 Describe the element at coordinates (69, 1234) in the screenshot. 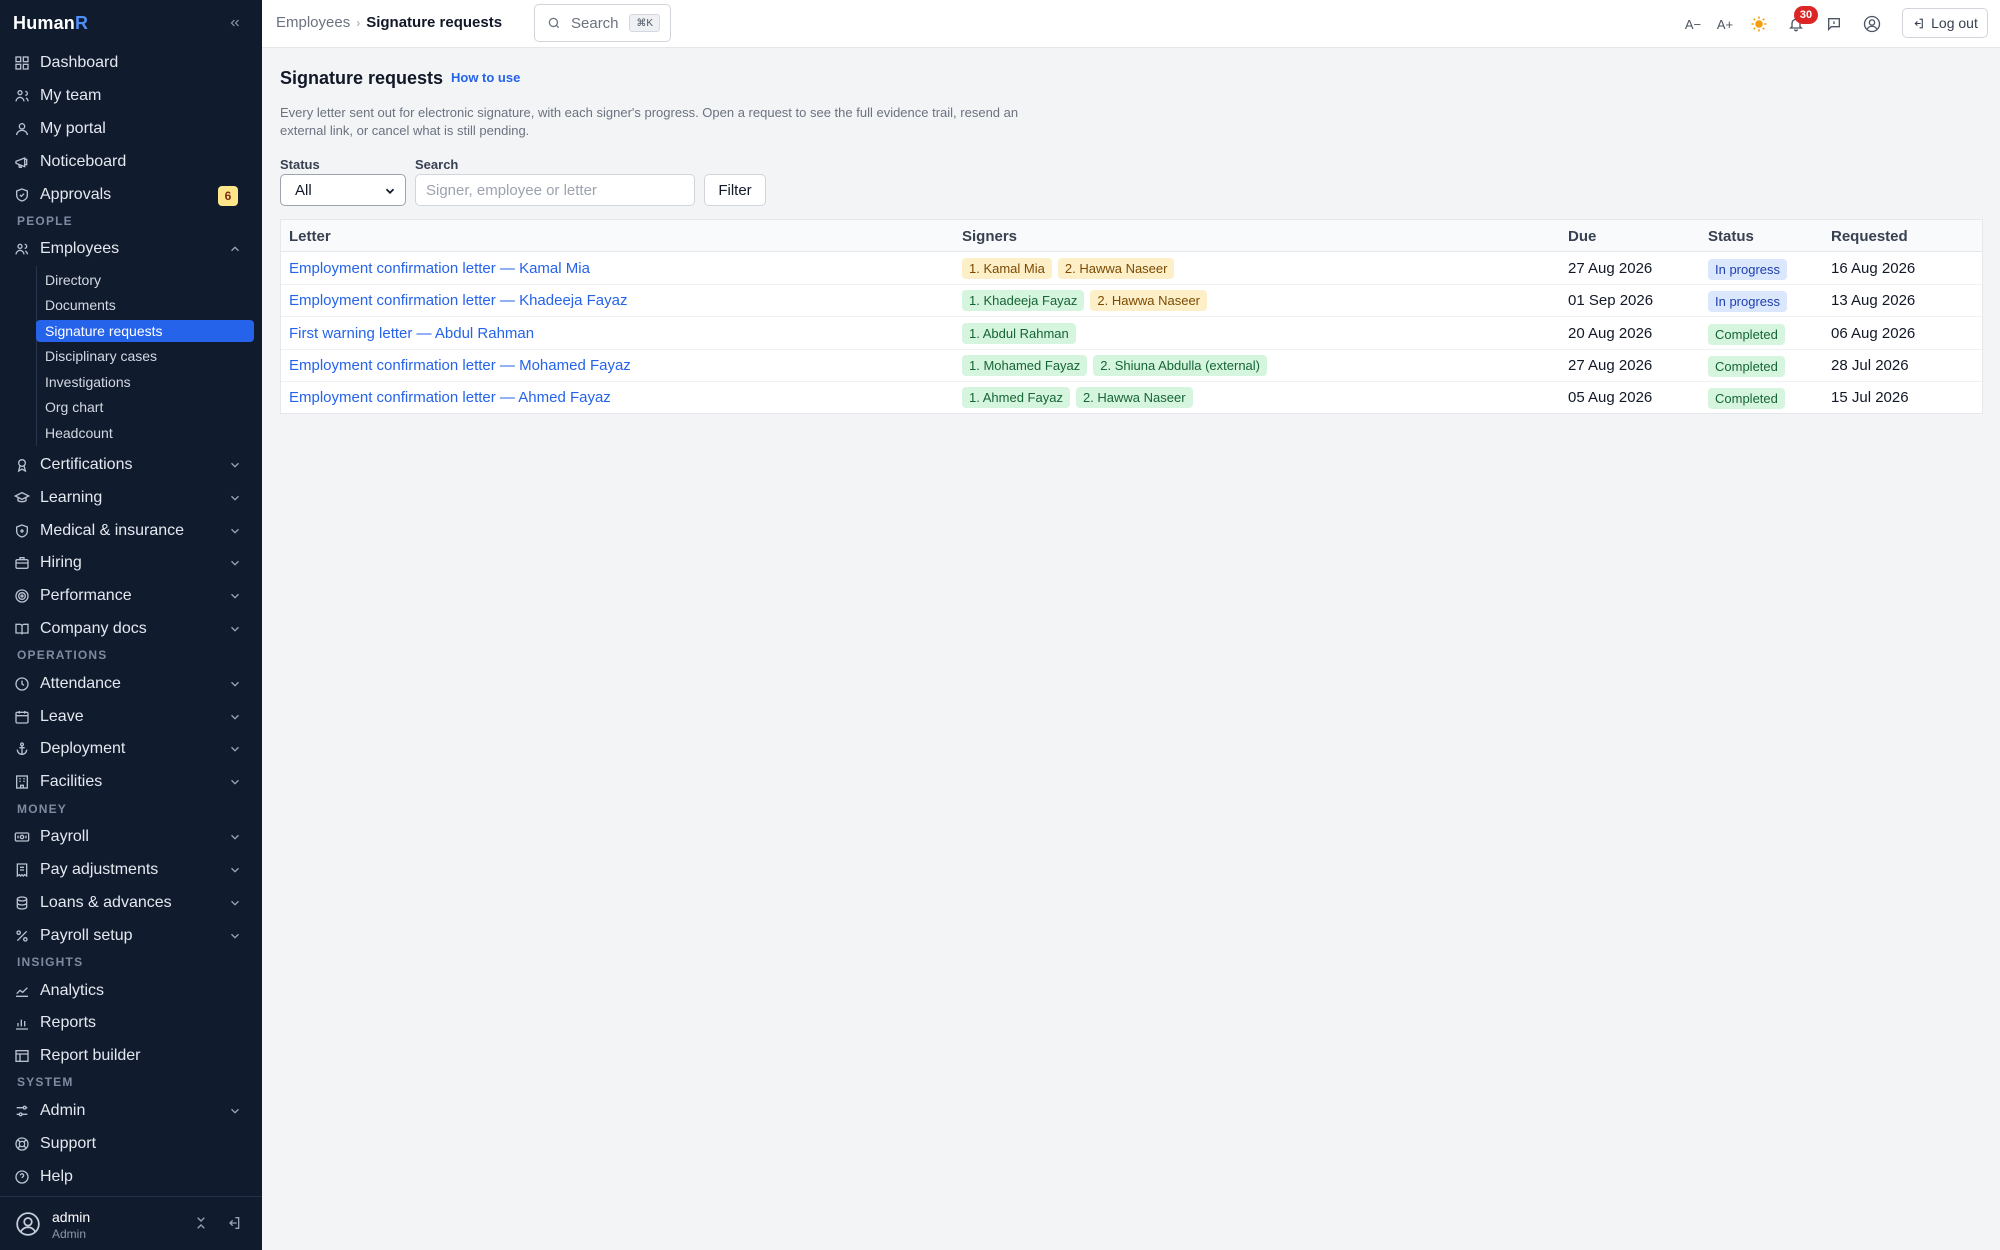

I see `user-role: Admin` at that location.